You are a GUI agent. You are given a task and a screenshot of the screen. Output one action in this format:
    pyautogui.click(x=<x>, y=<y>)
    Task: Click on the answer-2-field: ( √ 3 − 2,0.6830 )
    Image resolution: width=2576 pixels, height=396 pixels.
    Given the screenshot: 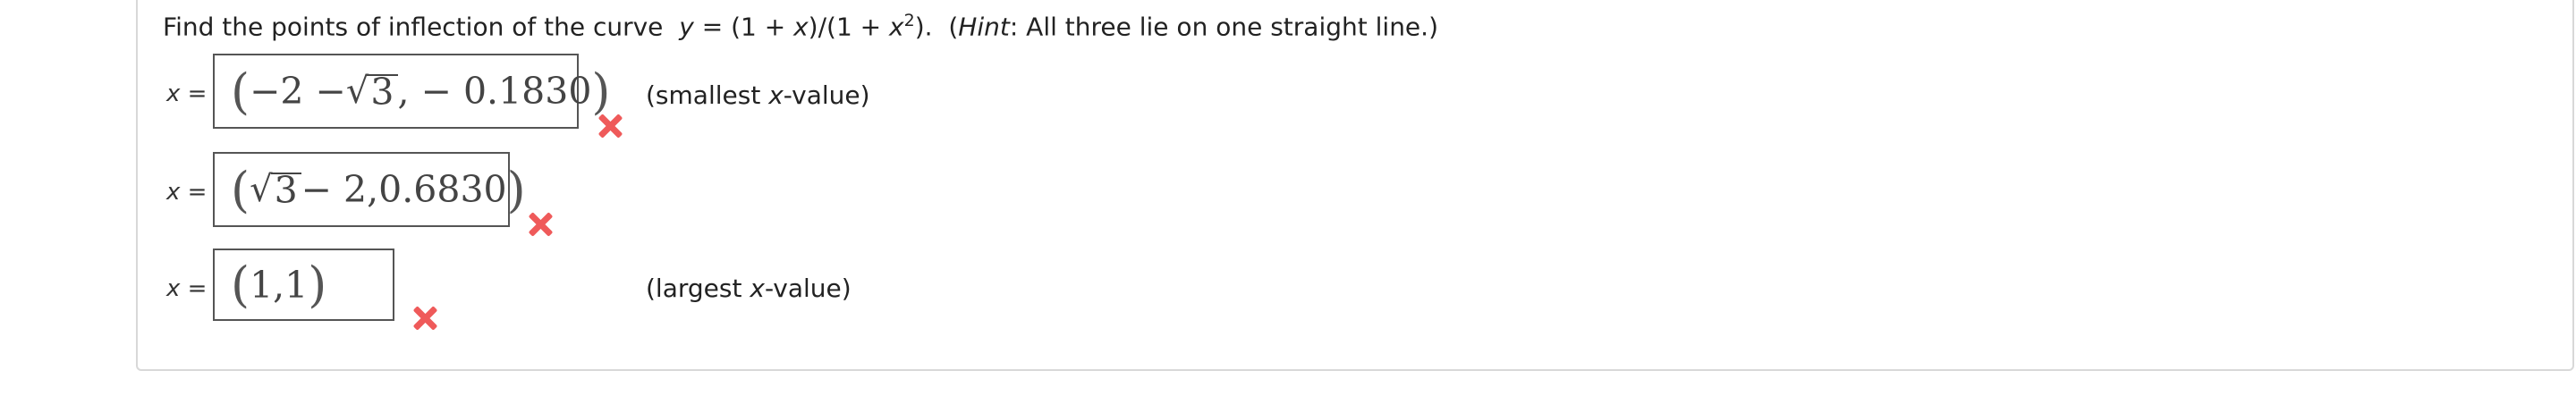 What is the action you would take?
    pyautogui.click(x=369, y=190)
    